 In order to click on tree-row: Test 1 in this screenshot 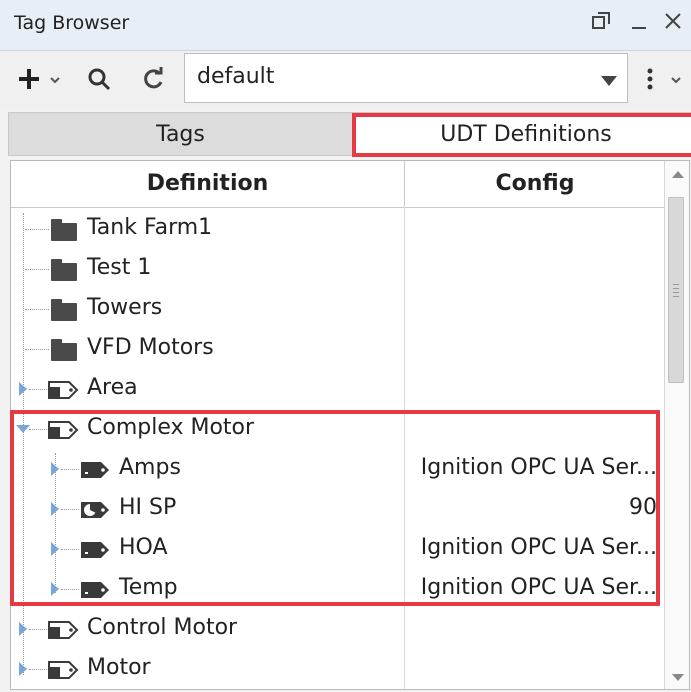, I will do `click(338, 269)`.